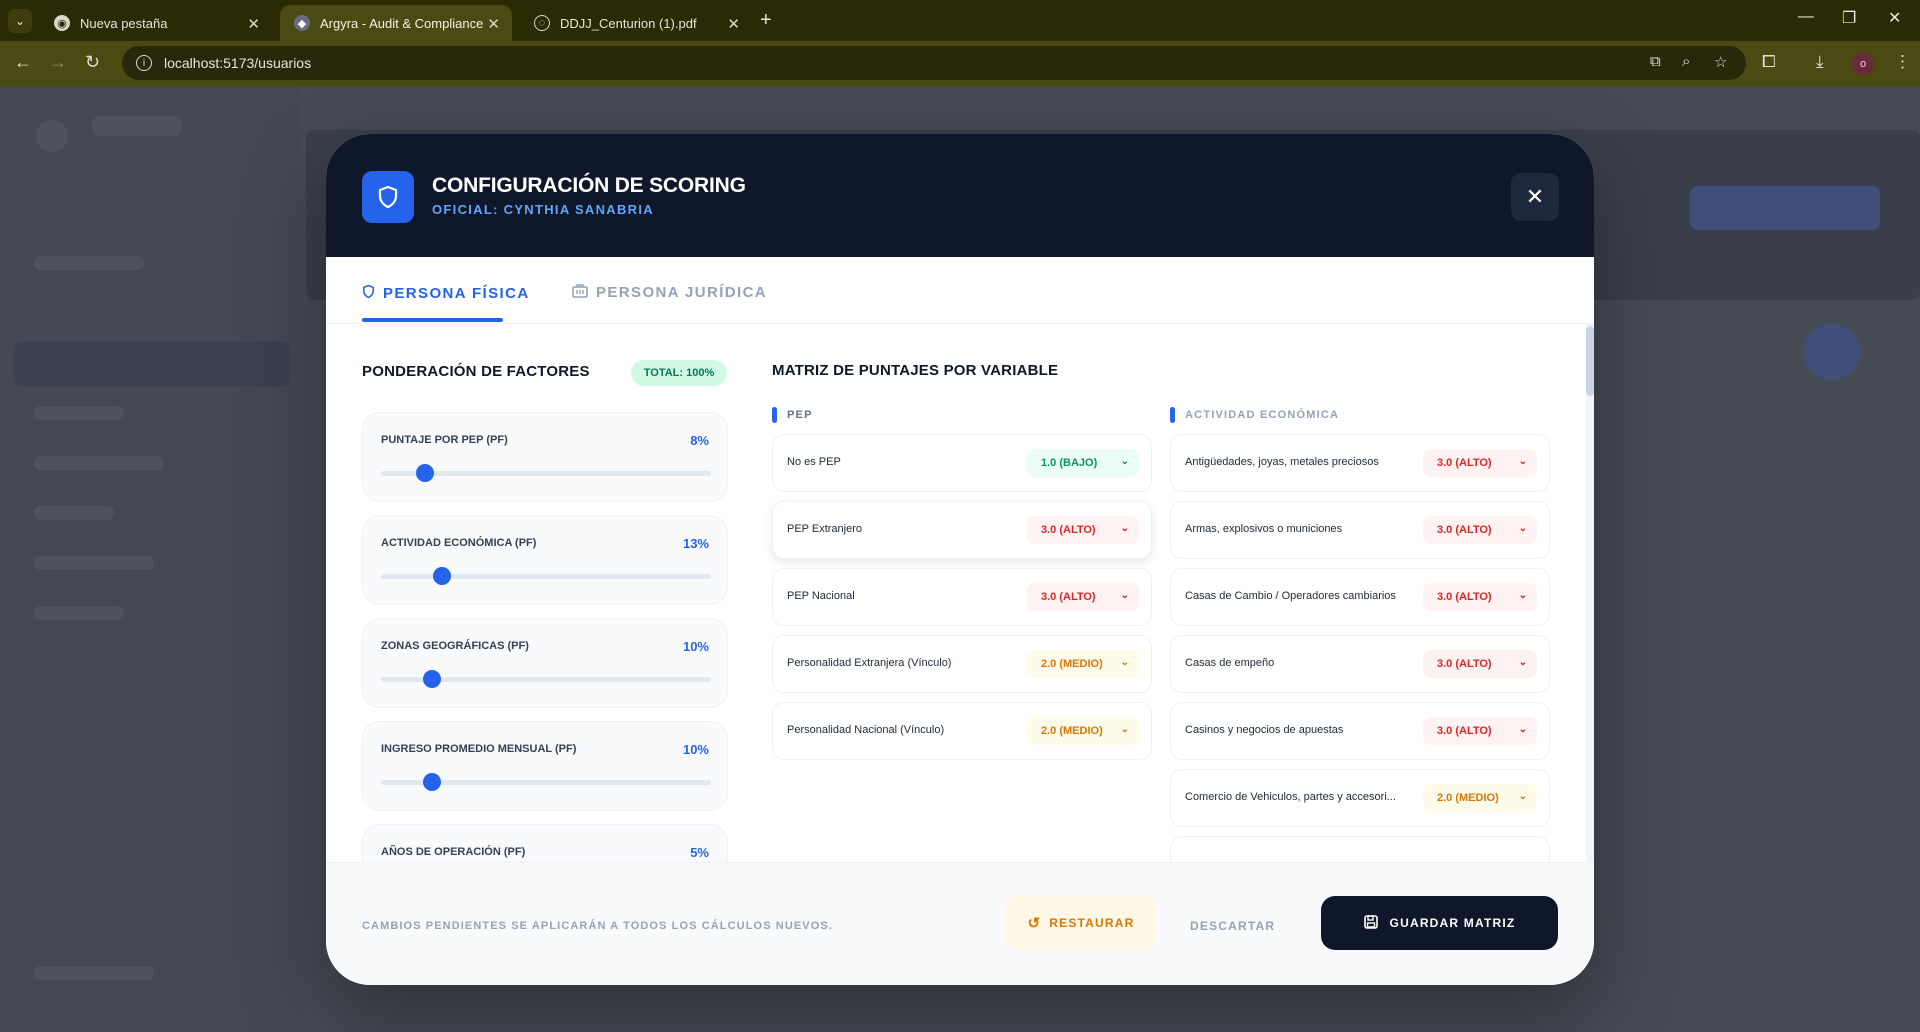  I want to click on extensions-icon: ⧠, so click(1769, 62).